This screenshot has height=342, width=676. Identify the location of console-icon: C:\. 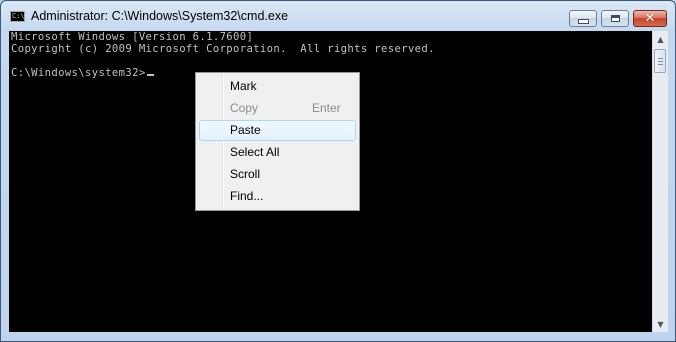
(17, 16).